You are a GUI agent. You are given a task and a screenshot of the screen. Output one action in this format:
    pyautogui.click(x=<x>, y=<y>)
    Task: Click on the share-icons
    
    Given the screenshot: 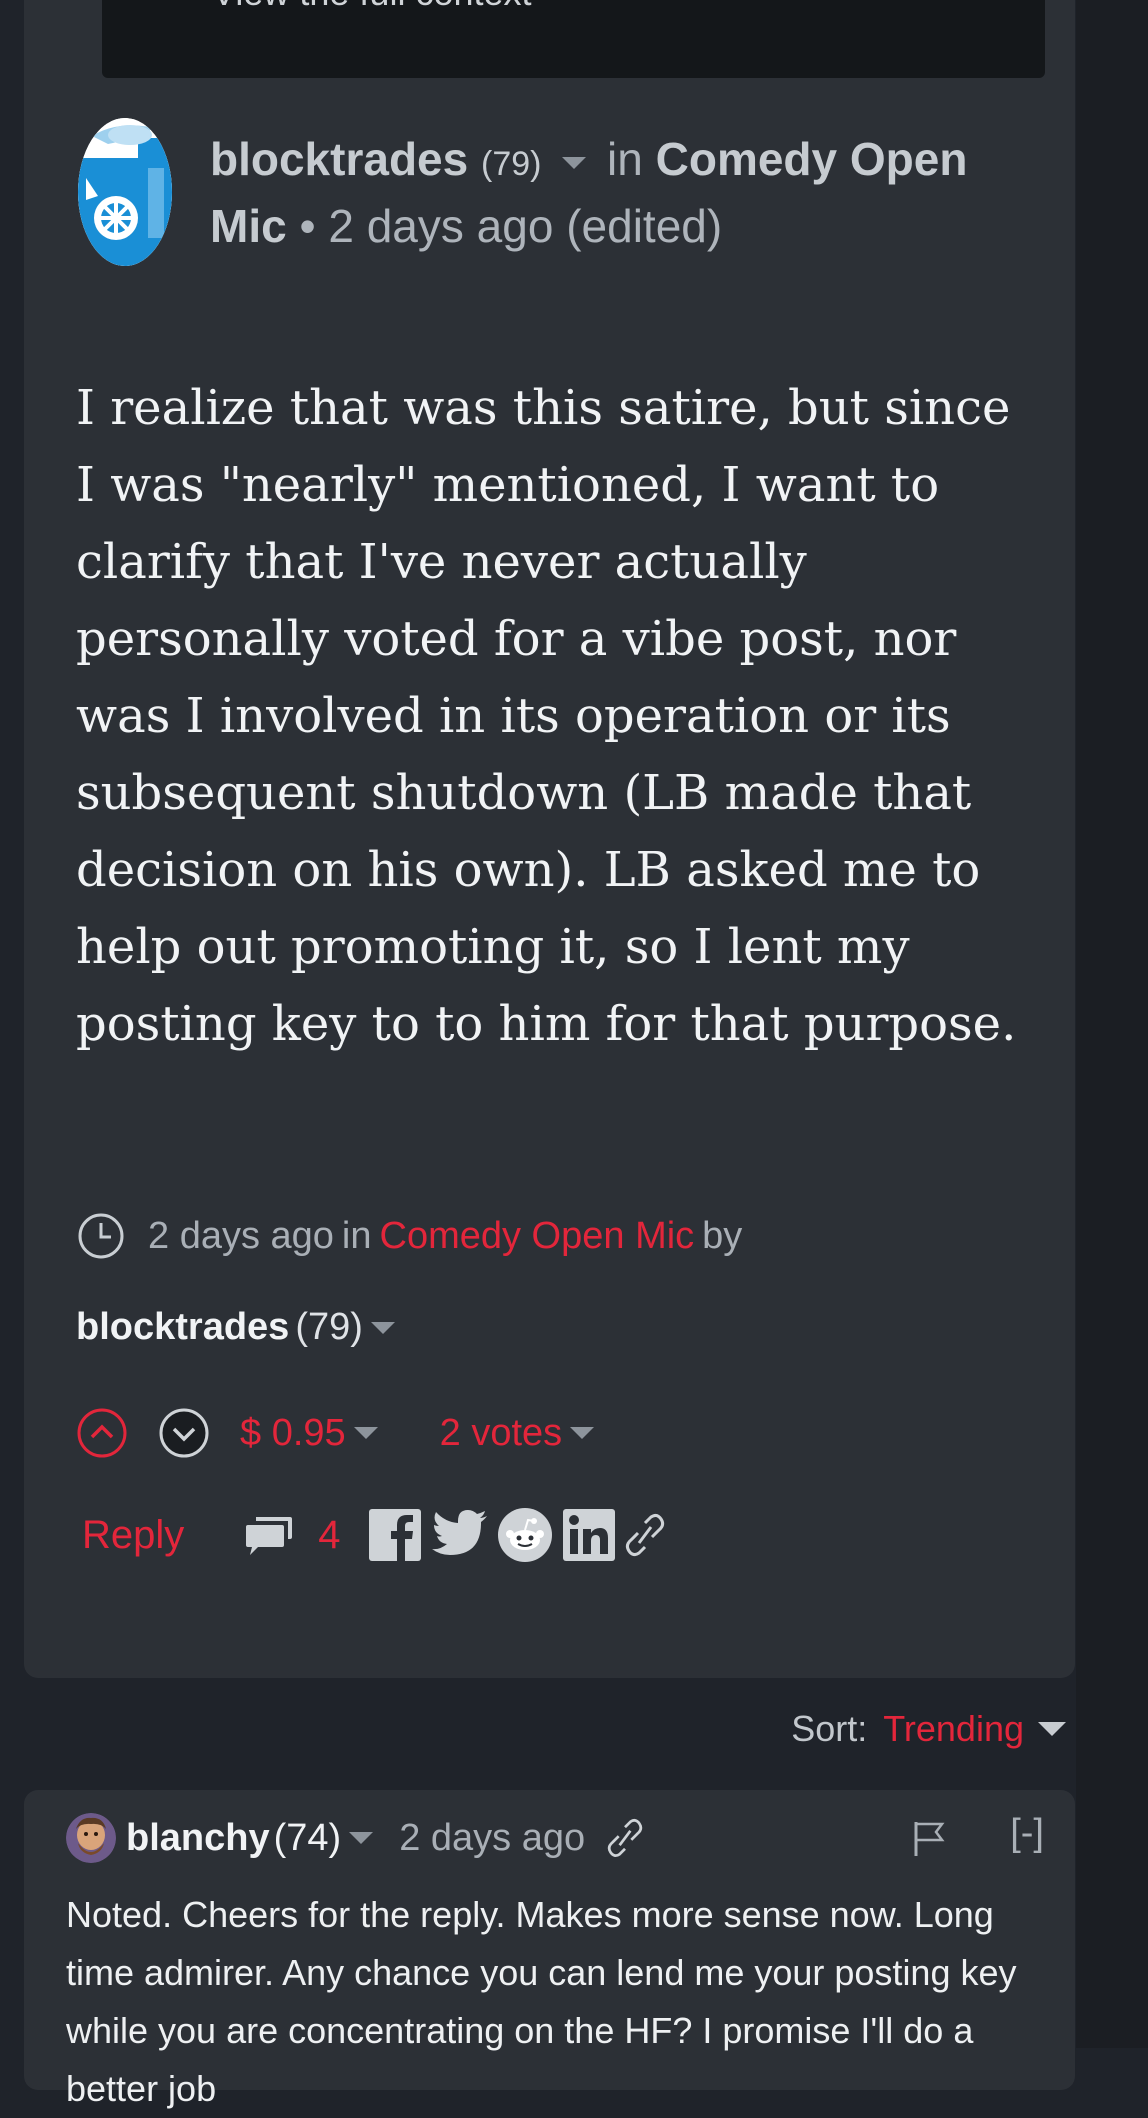 What is the action you would take?
    pyautogui.click(x=516, y=1535)
    